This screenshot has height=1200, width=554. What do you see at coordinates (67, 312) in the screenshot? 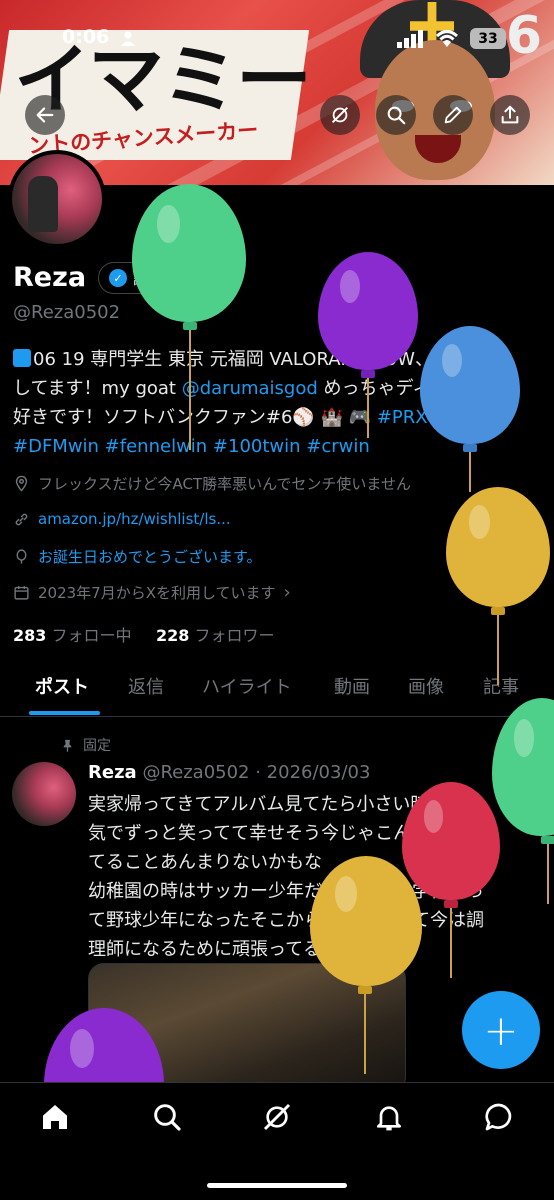
I see `profile-handle: @Reza0502` at bounding box center [67, 312].